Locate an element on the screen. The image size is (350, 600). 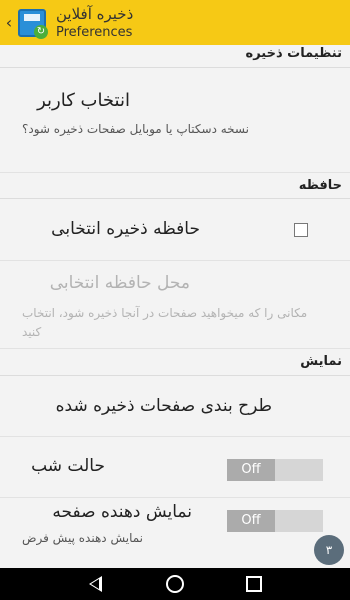
pref-night-mode: حالت شب Off is located at coordinates (175, 467).